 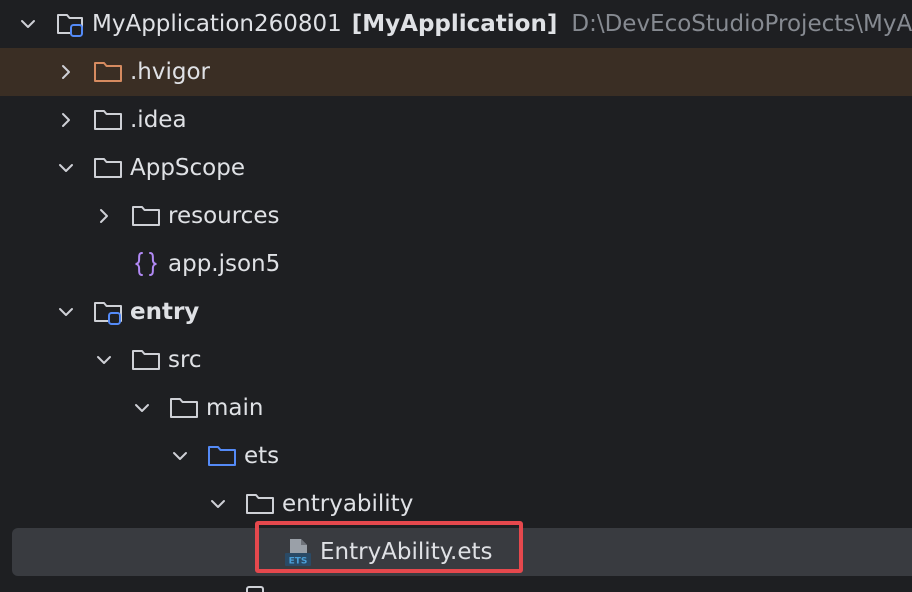 What do you see at coordinates (456, 360) in the screenshot?
I see `tree-row-src: src` at bounding box center [456, 360].